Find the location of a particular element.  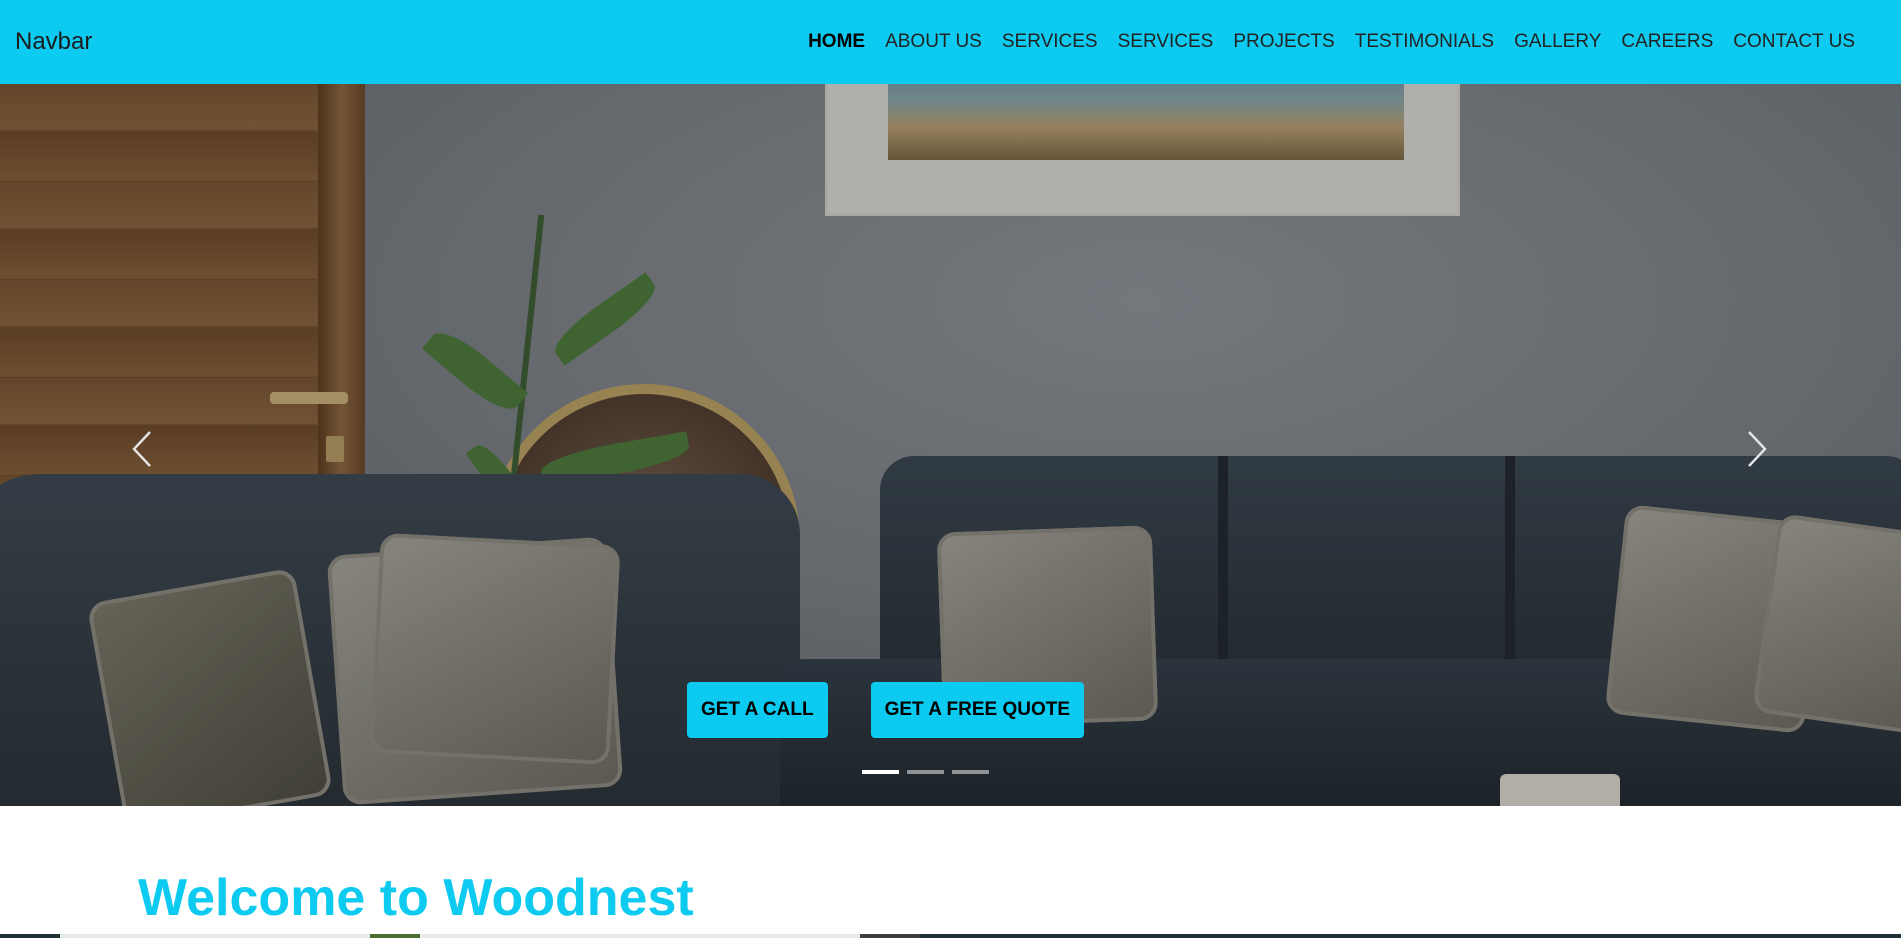

get-a-call-button: GET A CALL is located at coordinates (757, 710).